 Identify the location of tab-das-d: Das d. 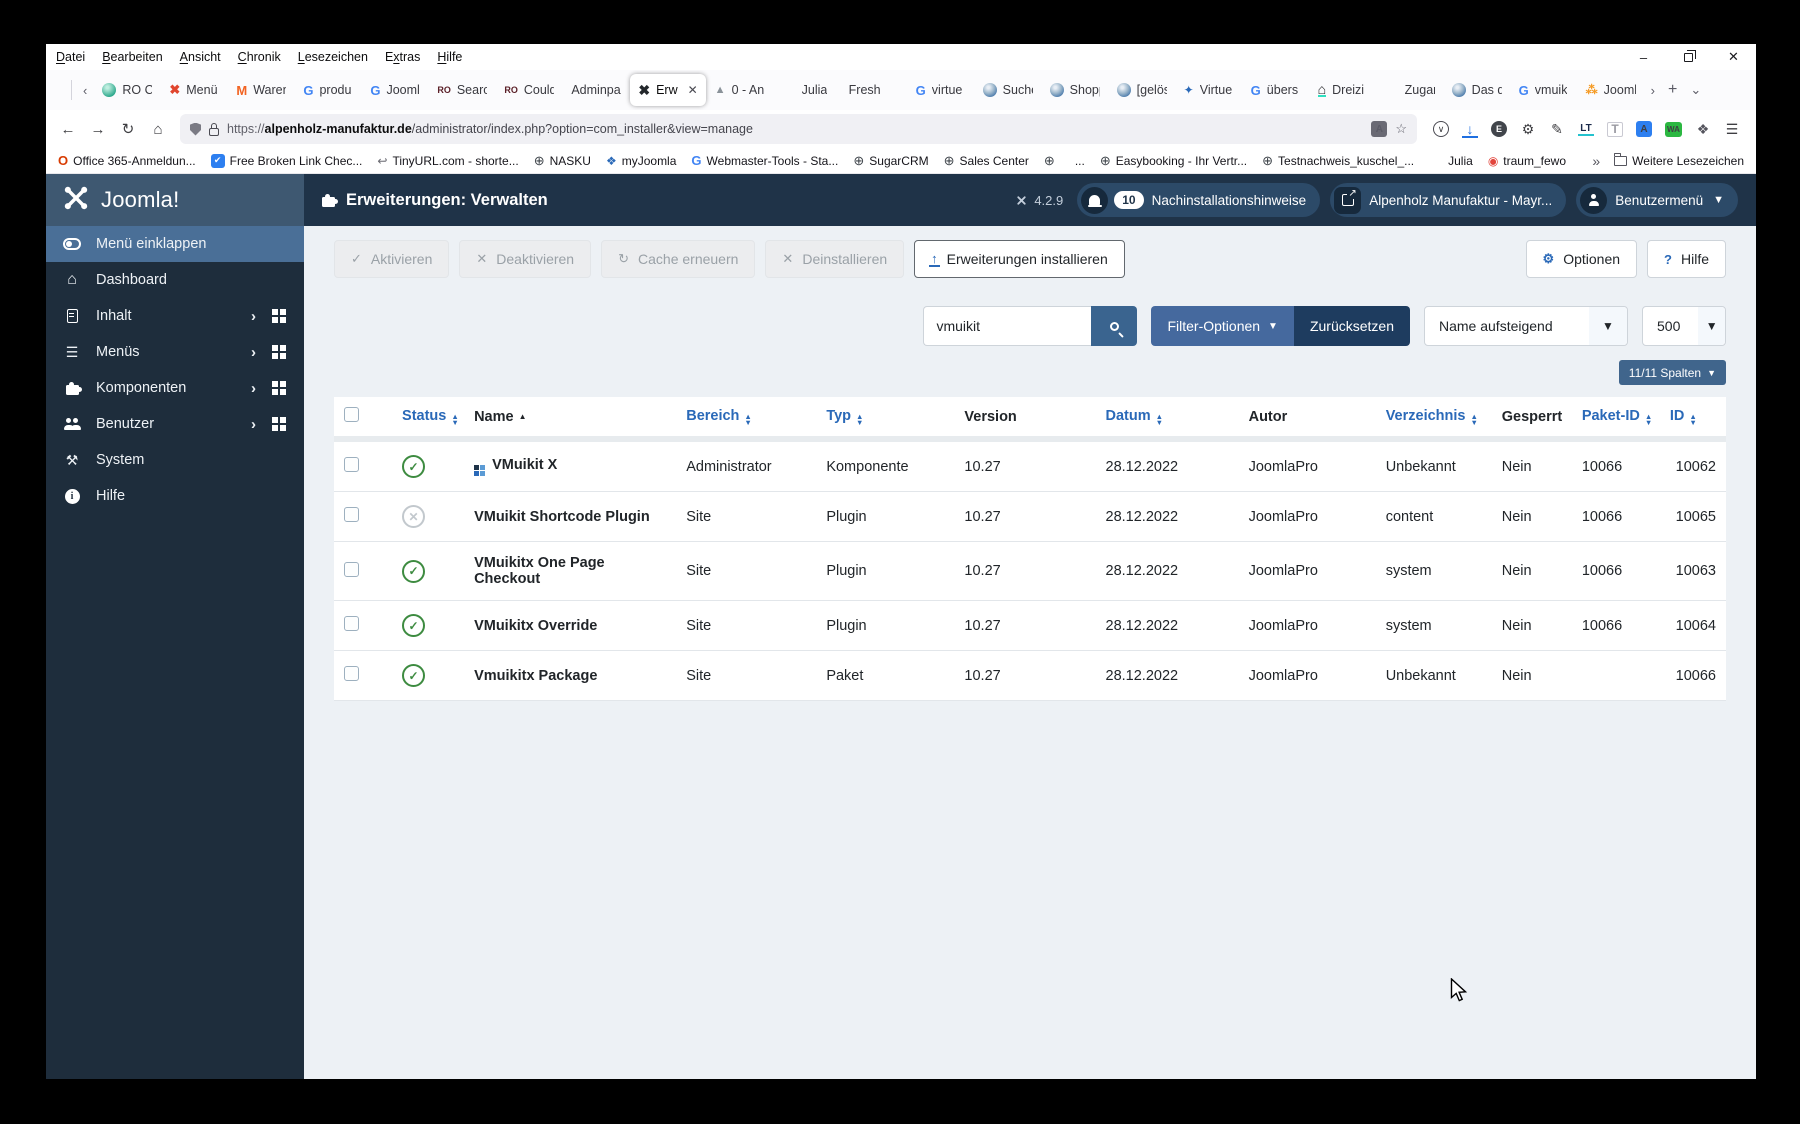
(1477, 90).